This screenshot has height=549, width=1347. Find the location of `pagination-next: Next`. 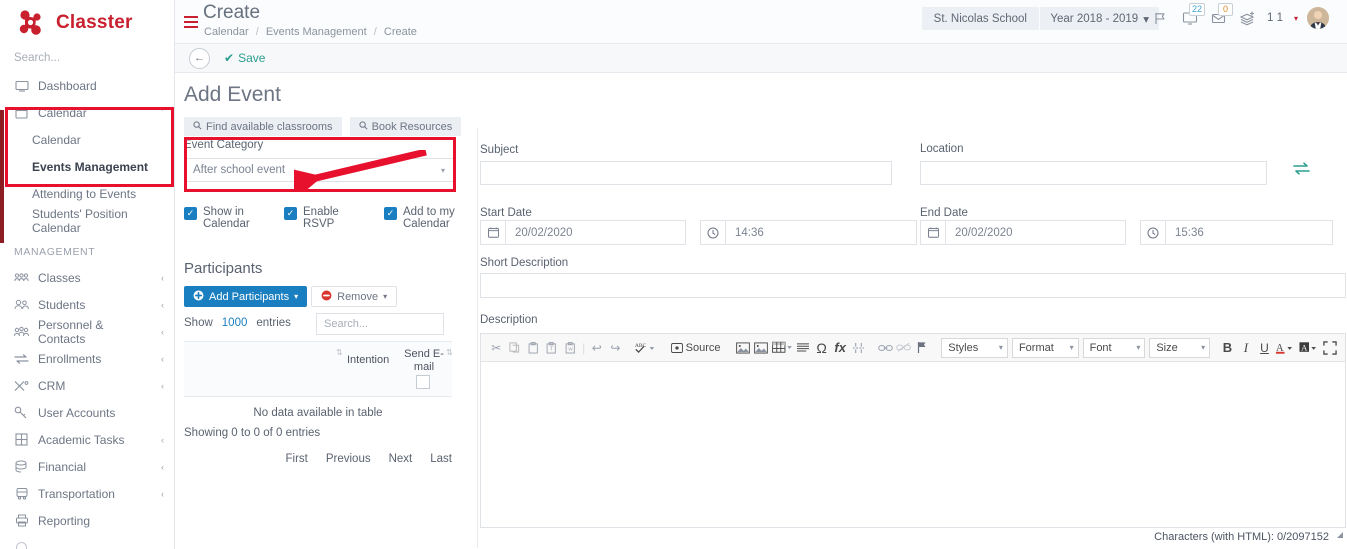

pagination-next: Next is located at coordinates (401, 459).